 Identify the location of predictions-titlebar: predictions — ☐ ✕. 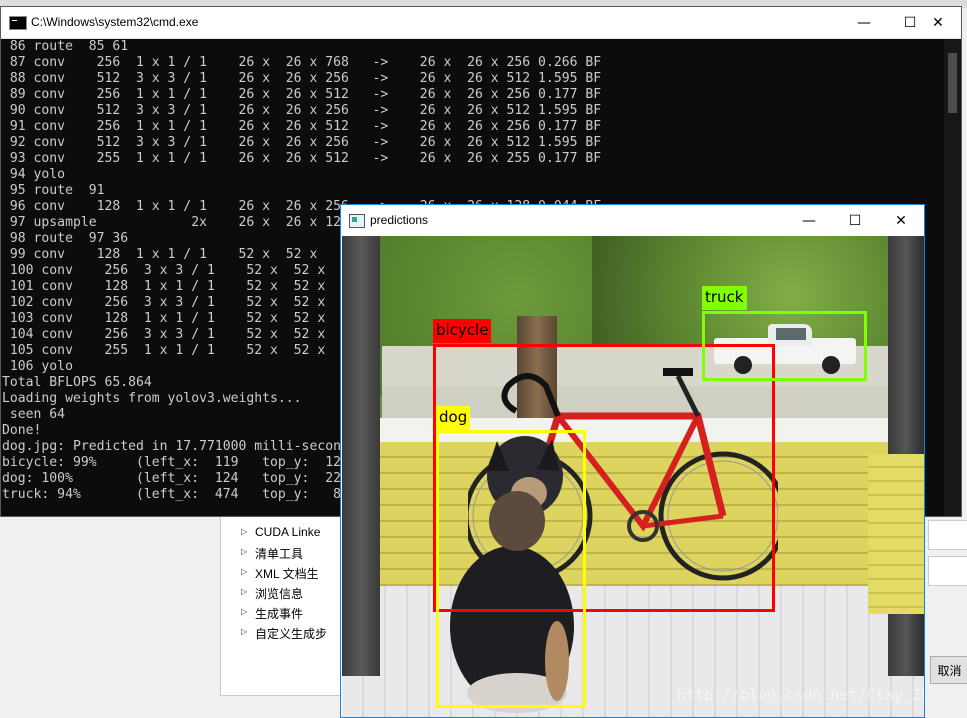
(632, 220).